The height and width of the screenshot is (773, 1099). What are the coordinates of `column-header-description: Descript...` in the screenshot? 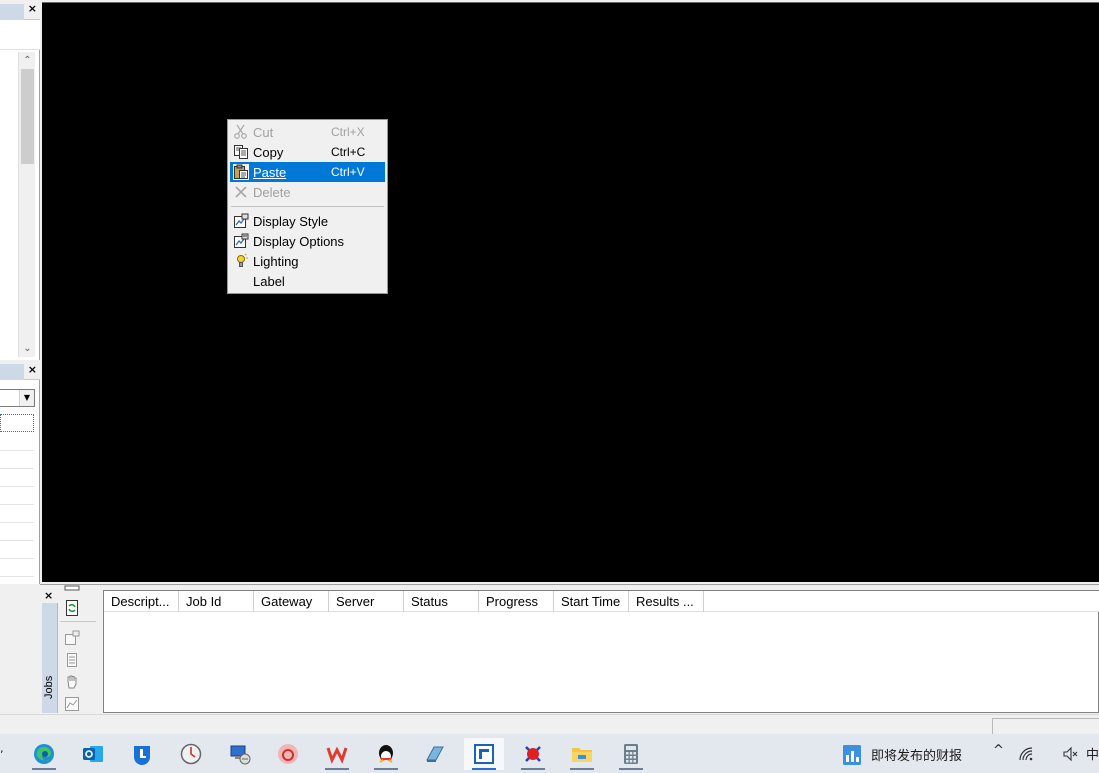 It's located at (141, 601).